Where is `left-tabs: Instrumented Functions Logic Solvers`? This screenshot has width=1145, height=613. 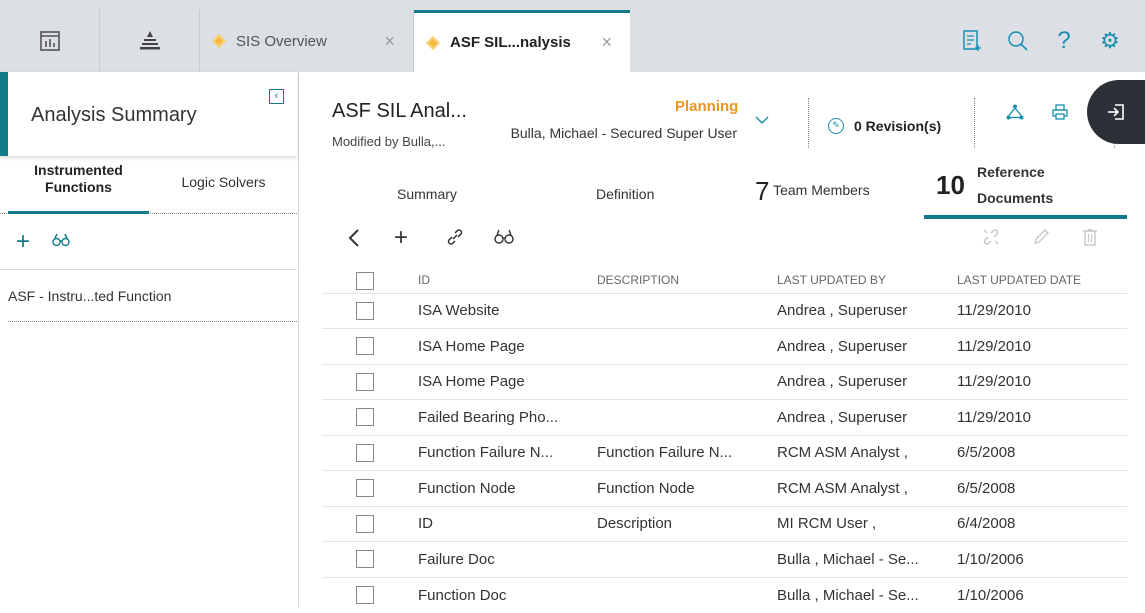
left-tabs: Instrumented Functions Logic Solvers is located at coordinates (148, 185).